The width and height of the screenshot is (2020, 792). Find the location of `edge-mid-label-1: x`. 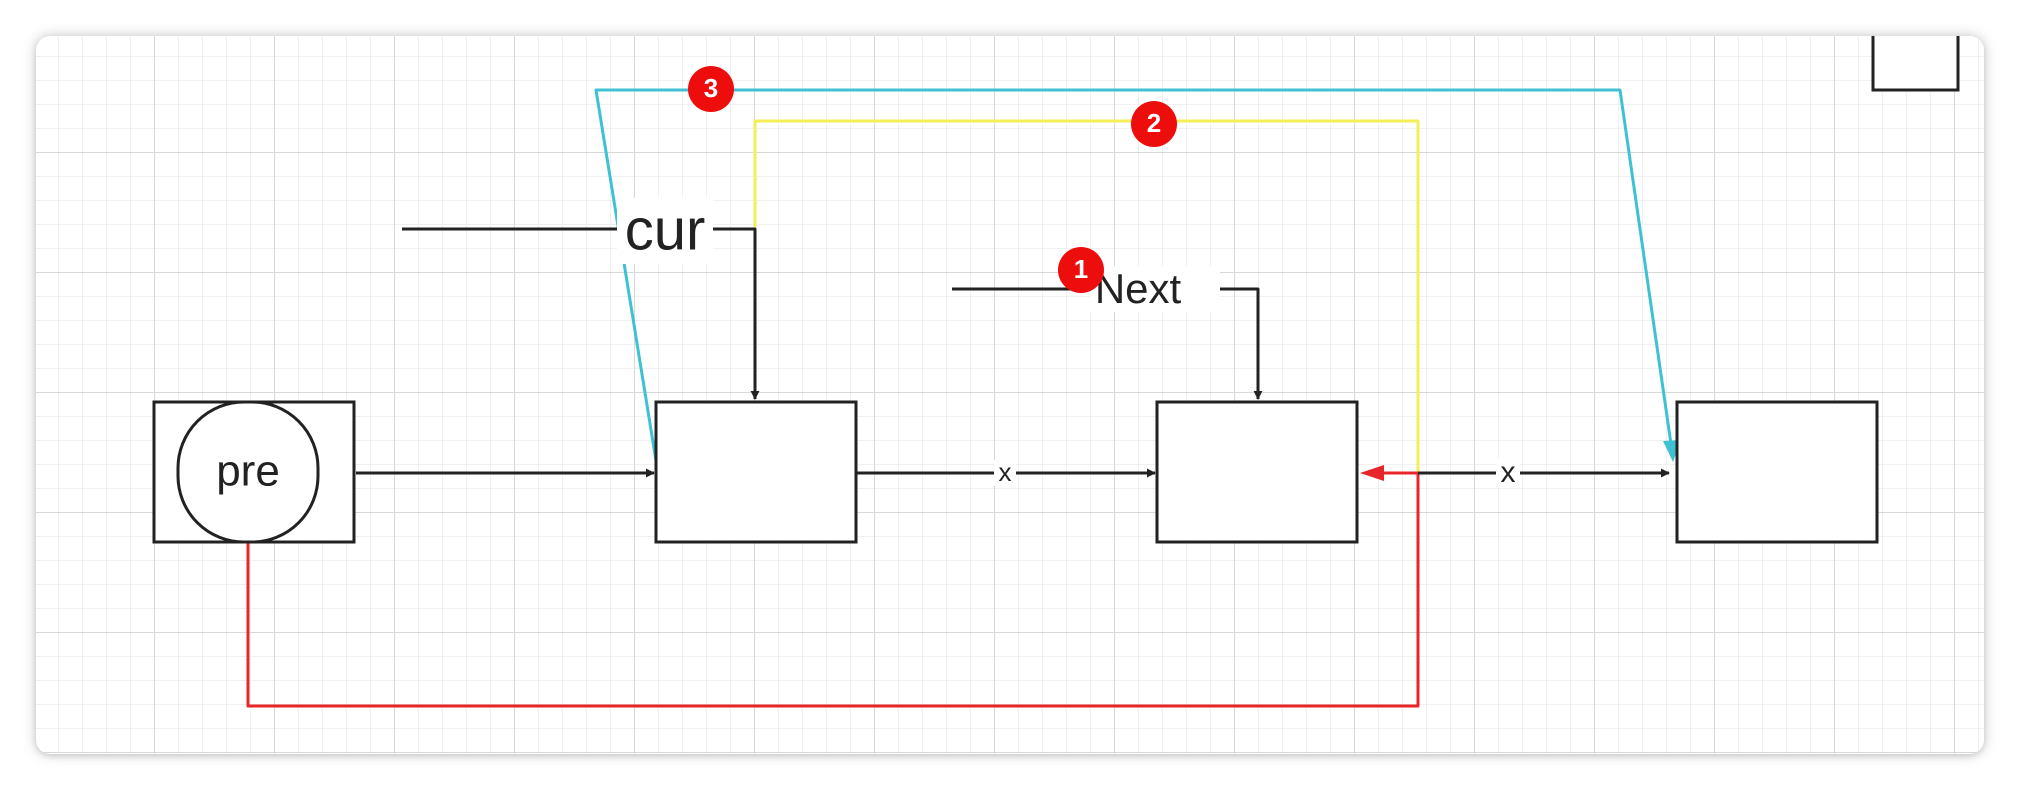

edge-mid-label-1: x is located at coordinates (1005, 472).